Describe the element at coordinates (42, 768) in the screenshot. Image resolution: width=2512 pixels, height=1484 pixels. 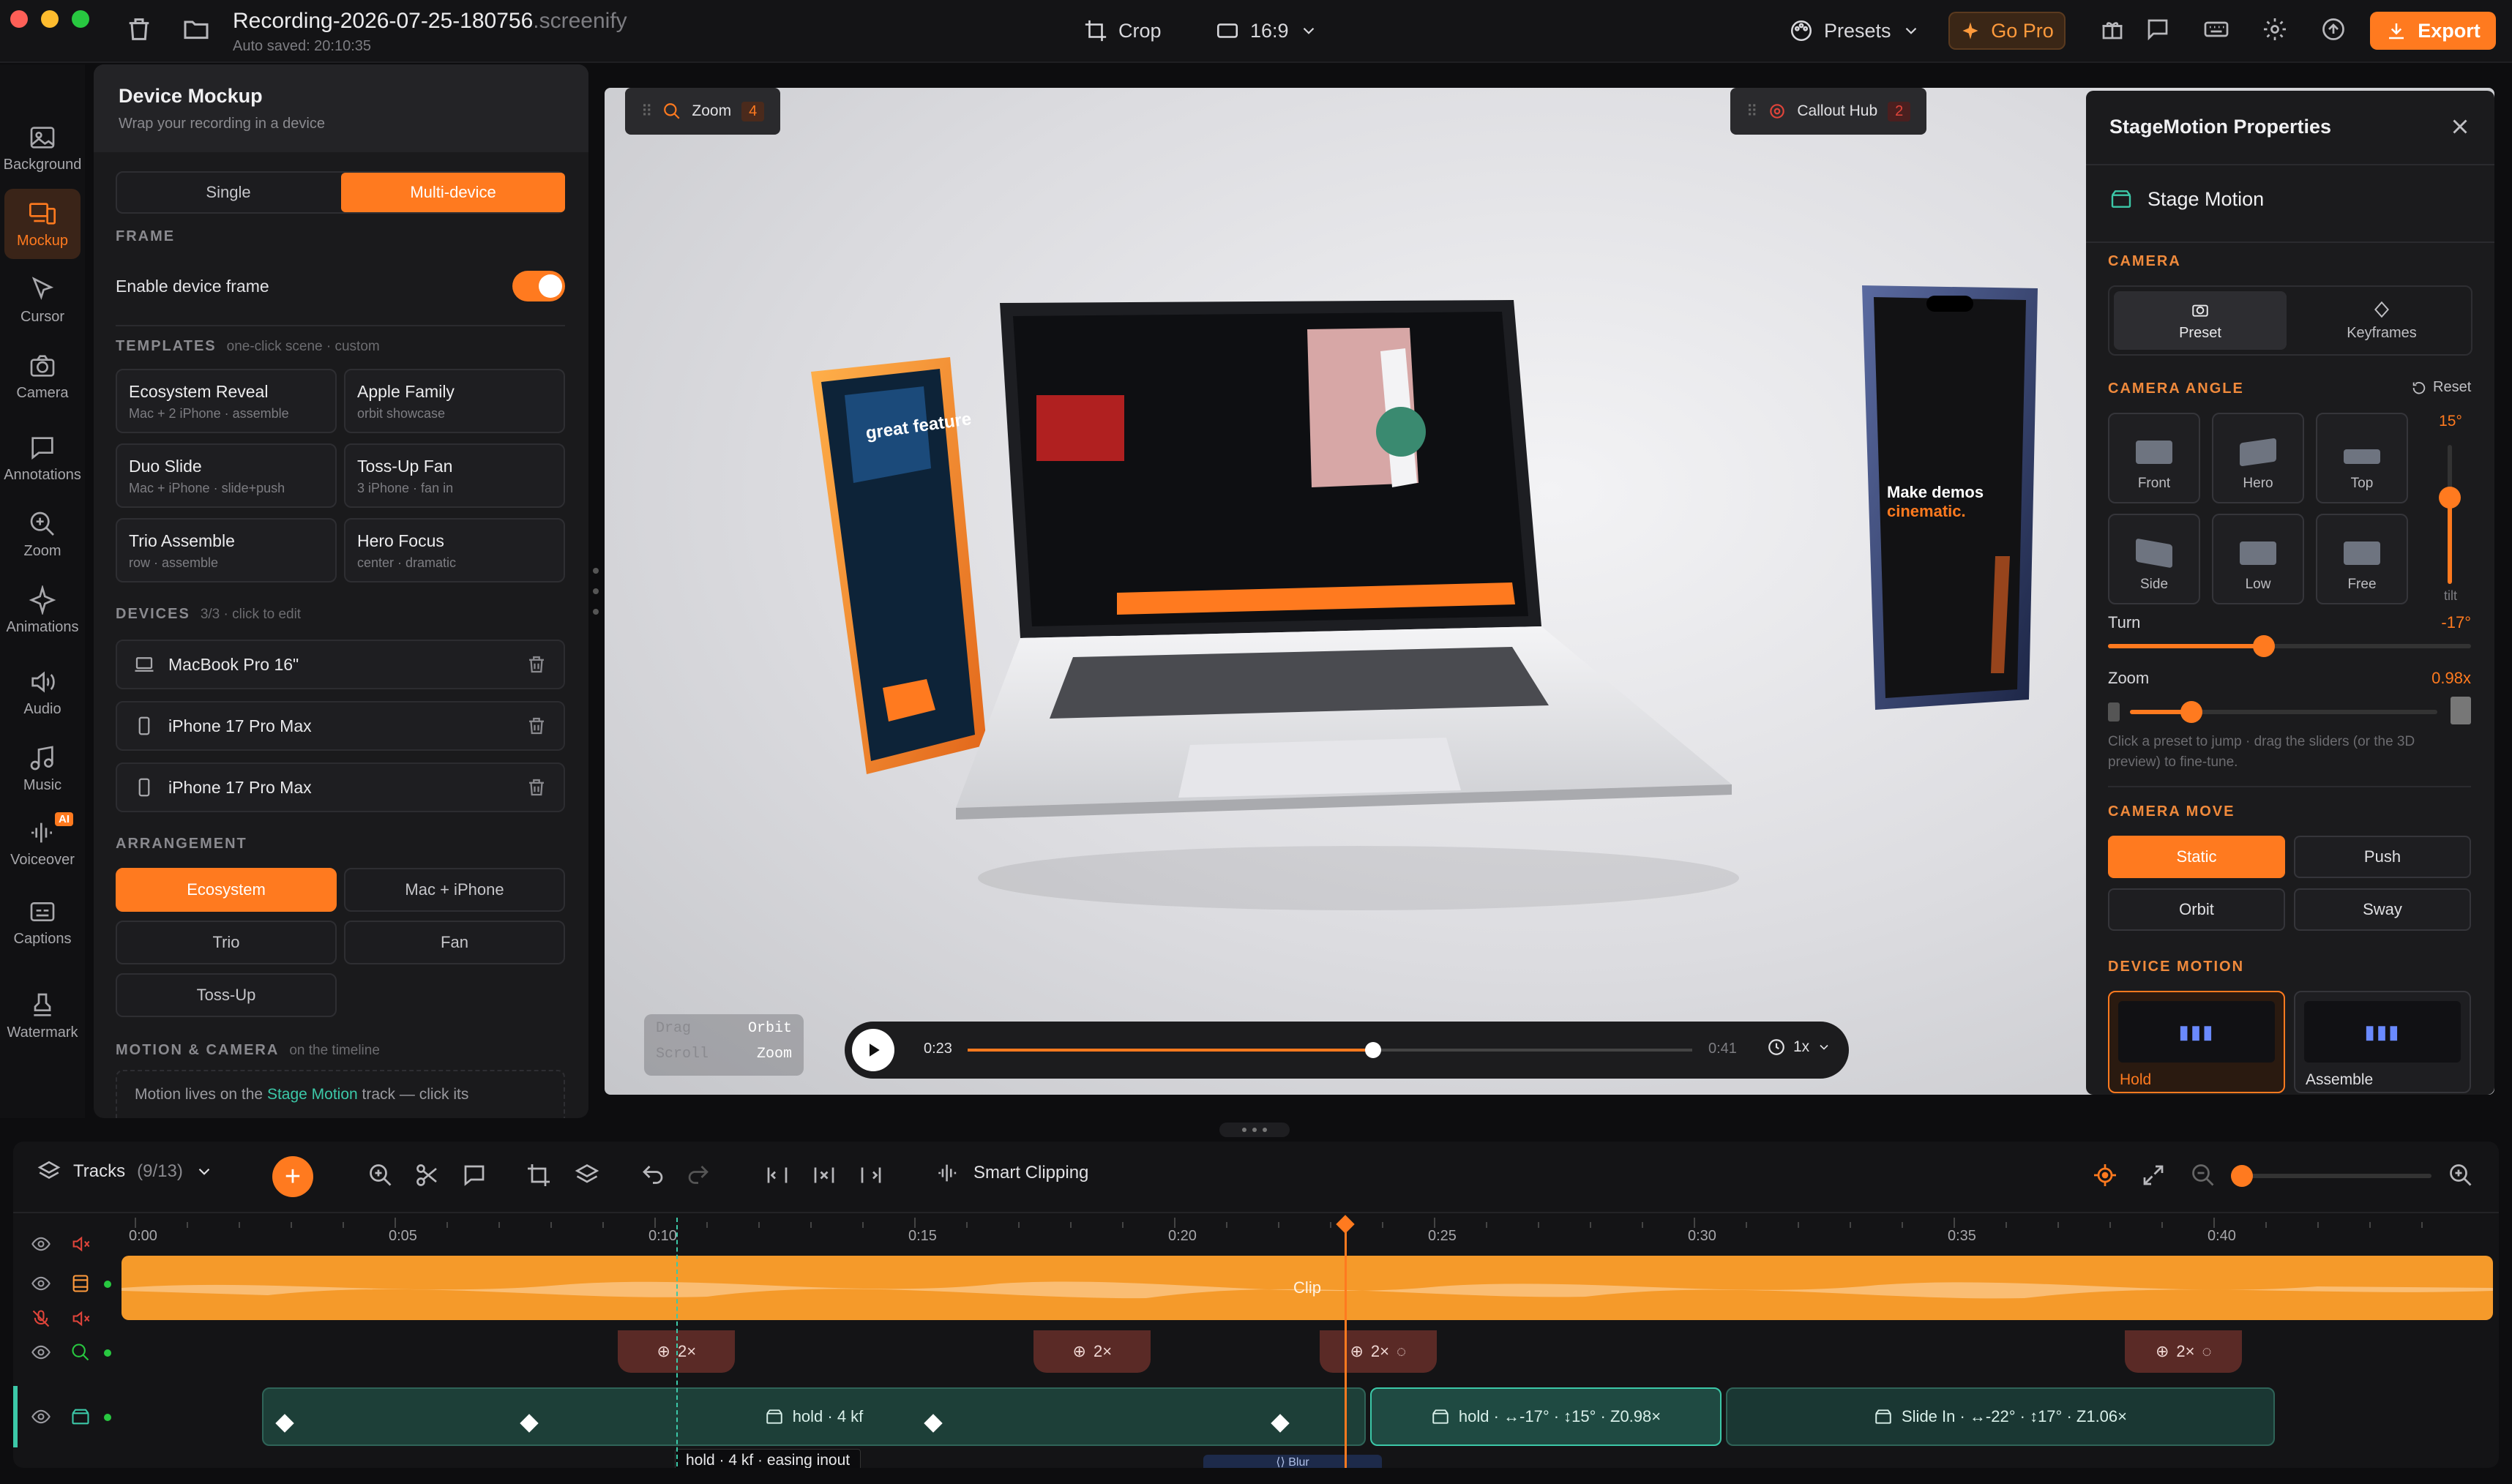
I see `rail-item-music: Music` at that location.